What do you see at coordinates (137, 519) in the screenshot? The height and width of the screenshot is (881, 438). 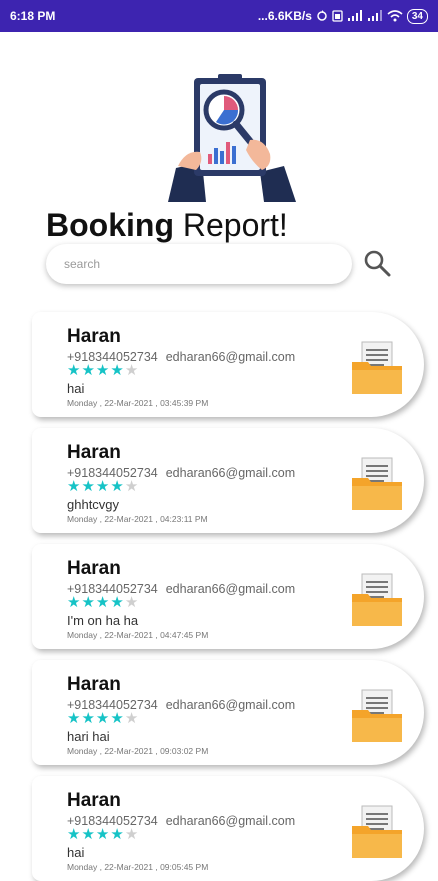 I see `booking-date: Monday , 22-Mar-2021 , 04:23:11 PM` at bounding box center [137, 519].